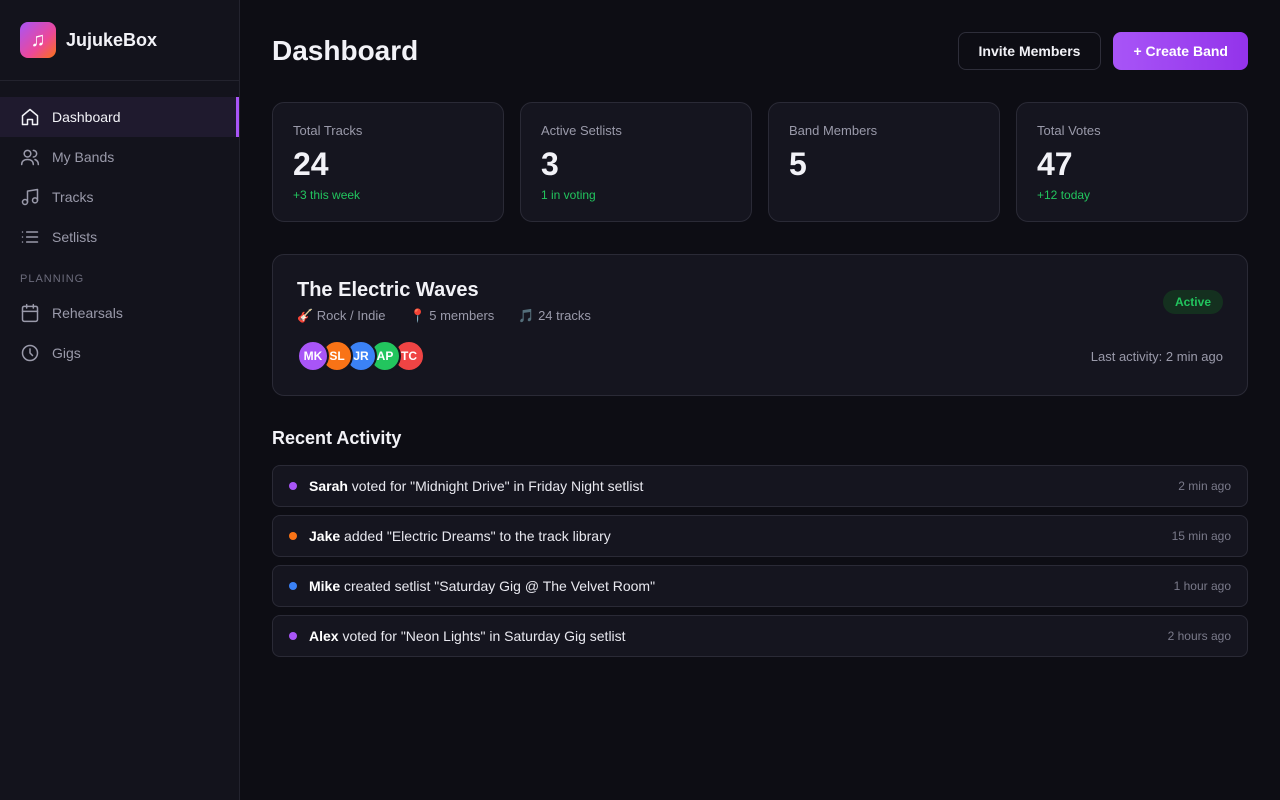 Image resolution: width=1280 pixels, height=800 pixels. Describe the element at coordinates (75, 237) in the screenshot. I see `sidebar-item-label: Setlists` at that location.